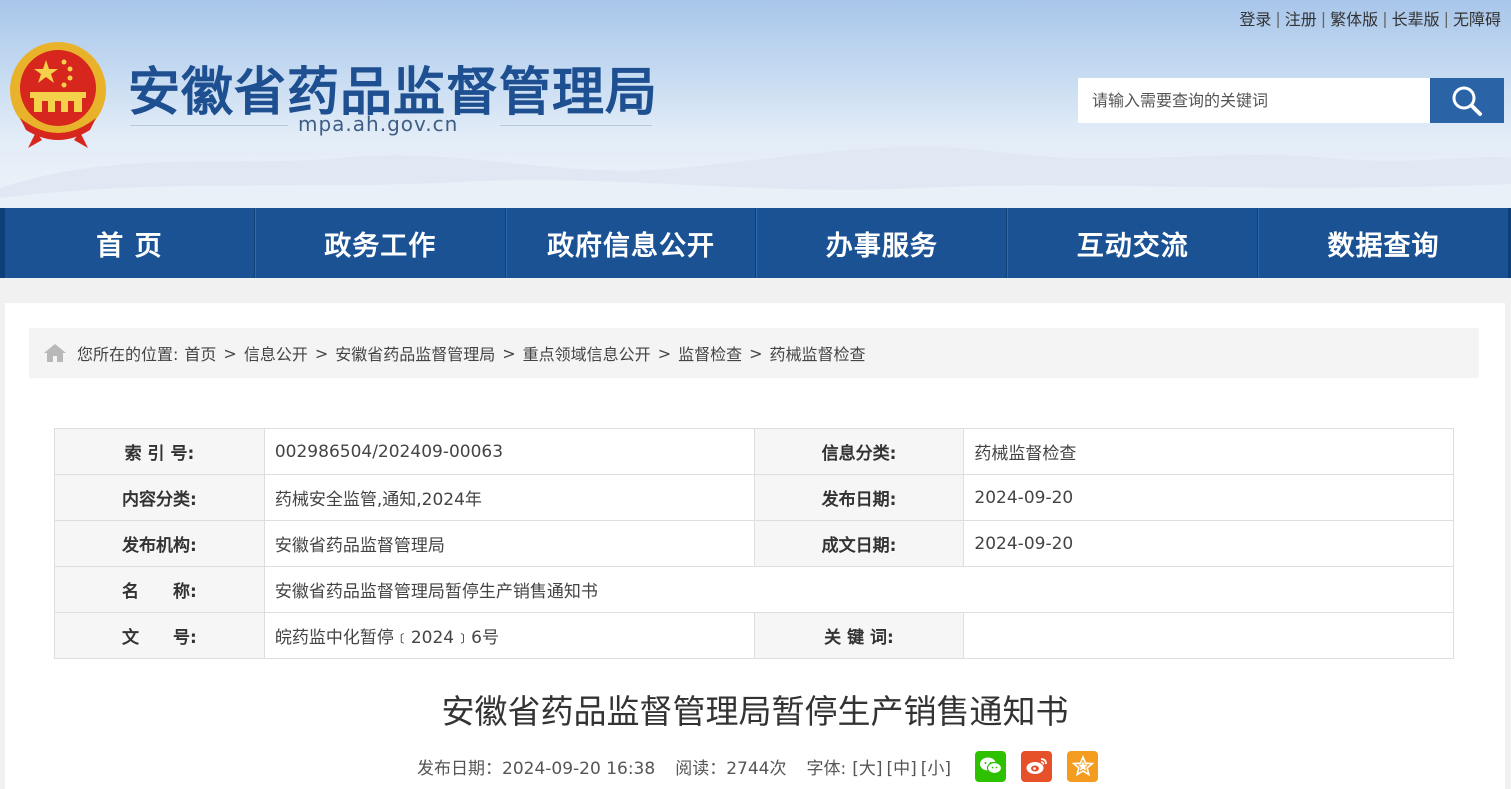  What do you see at coordinates (159, 543) in the screenshot?
I see `issuing-org-label: 发布机构:` at bounding box center [159, 543].